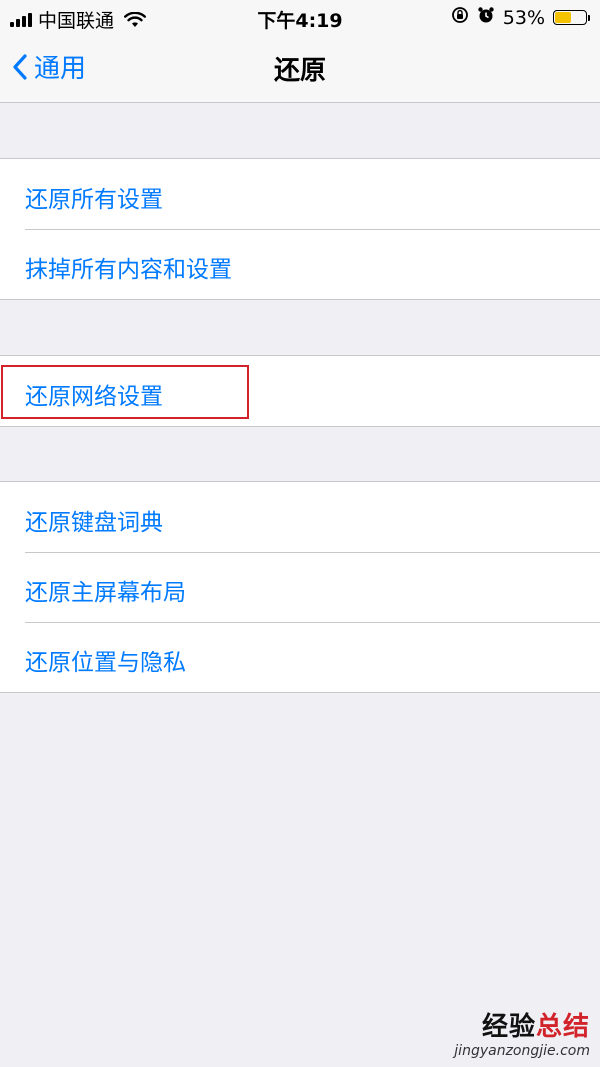 The width and height of the screenshot is (600, 1067). What do you see at coordinates (300, 517) in the screenshot?
I see `reset-keyboard-dictionary-cell: 还原键盘词典` at bounding box center [300, 517].